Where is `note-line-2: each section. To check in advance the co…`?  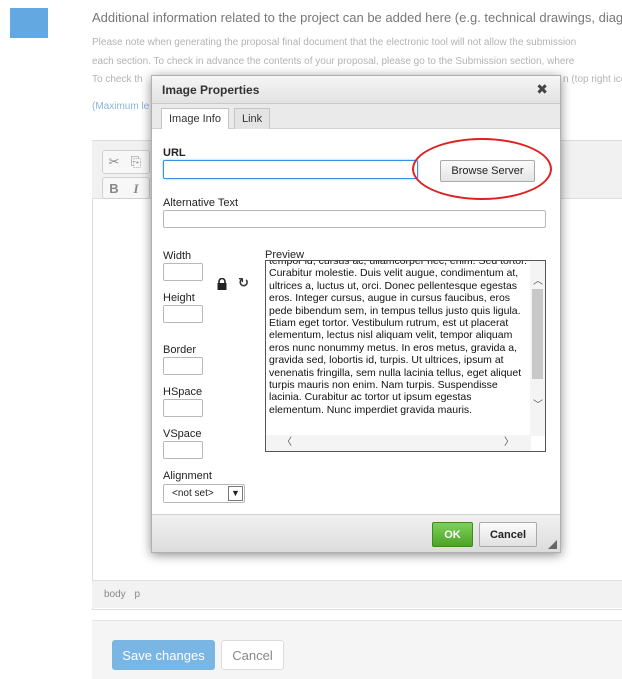
note-line-2: each section. To check in advance the co… is located at coordinates (333, 61).